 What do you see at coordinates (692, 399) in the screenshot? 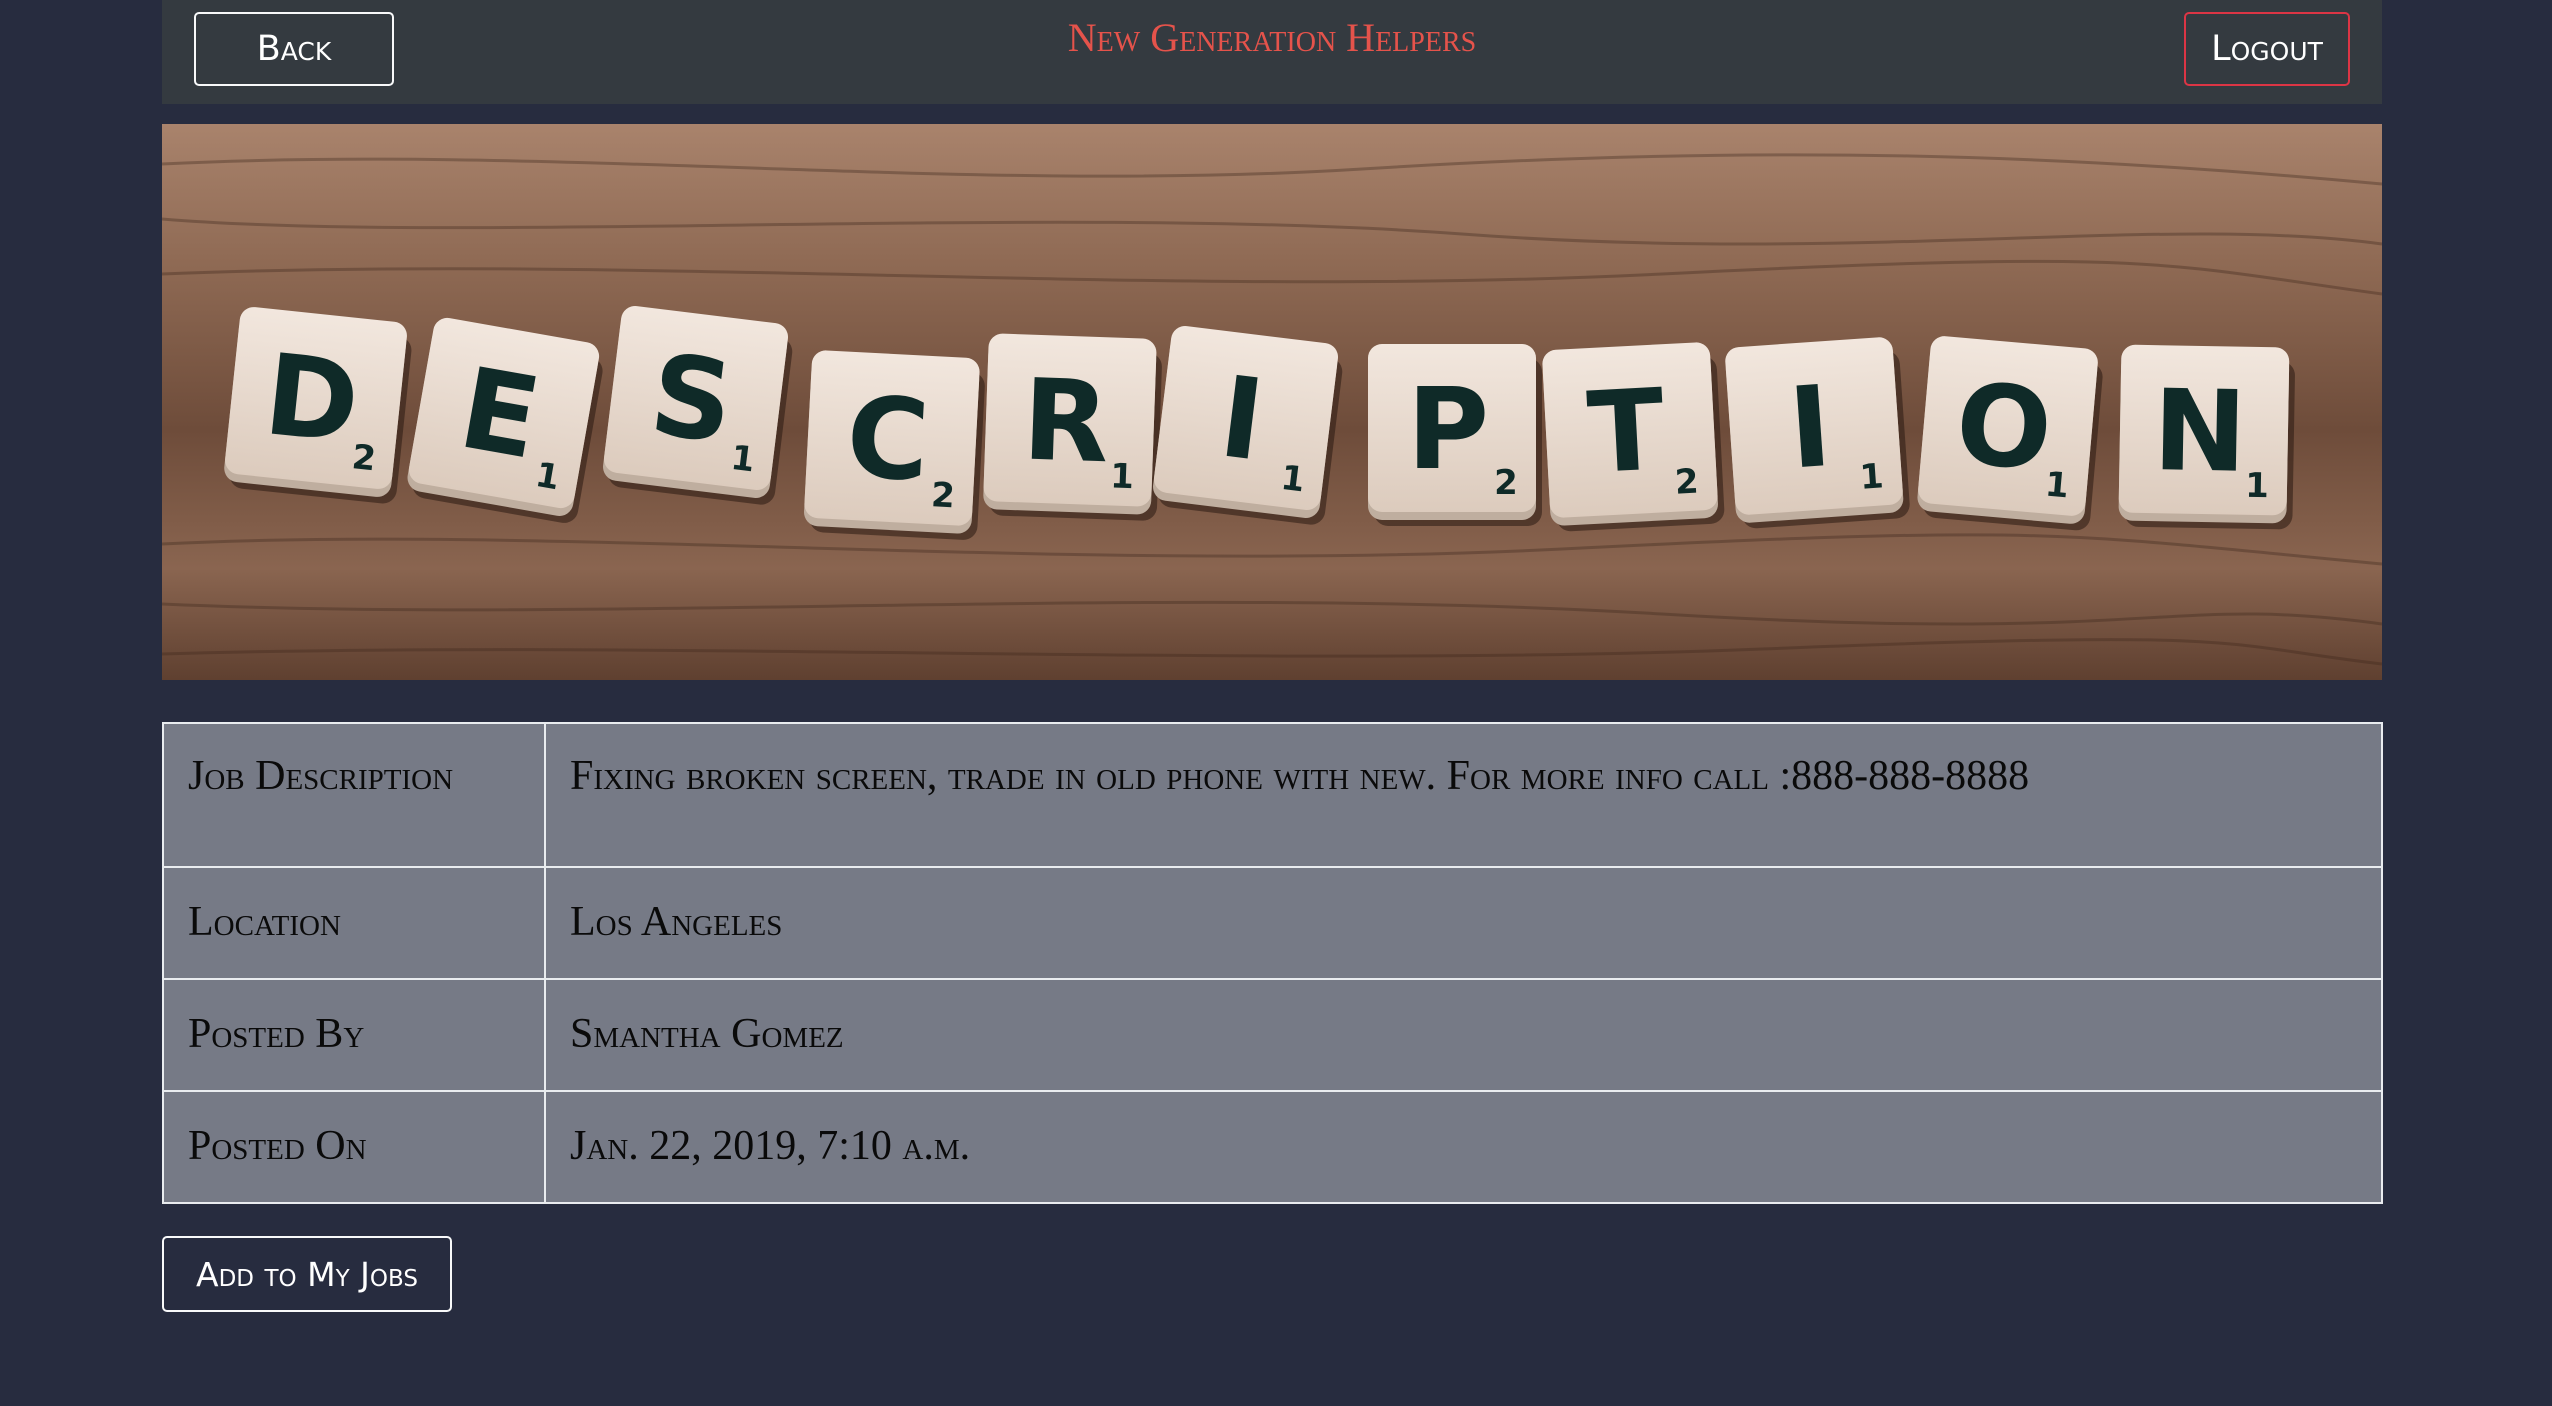
I see `tile-letter: S` at bounding box center [692, 399].